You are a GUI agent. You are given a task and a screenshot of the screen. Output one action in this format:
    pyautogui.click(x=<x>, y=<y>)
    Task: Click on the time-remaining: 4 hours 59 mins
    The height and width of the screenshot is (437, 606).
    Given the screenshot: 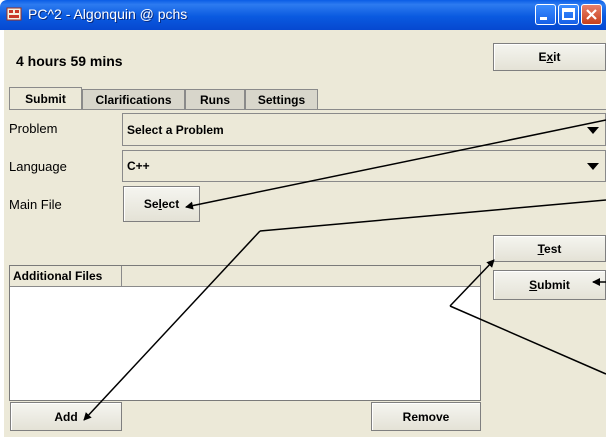 What is the action you would take?
    pyautogui.click(x=69, y=61)
    